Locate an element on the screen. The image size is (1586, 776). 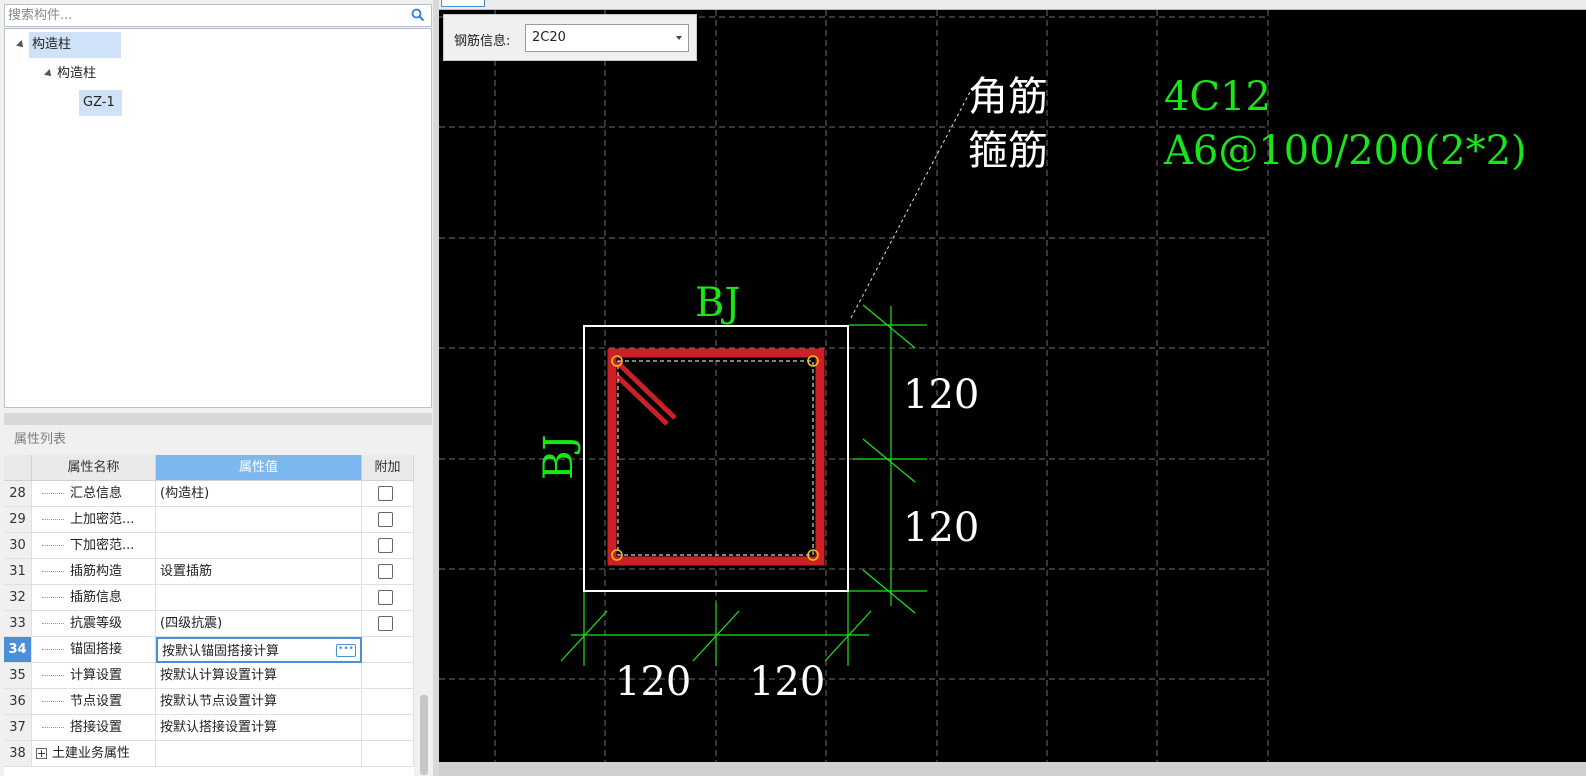
table-row-group: 38 + 土建业务属性 is located at coordinates (209, 754).